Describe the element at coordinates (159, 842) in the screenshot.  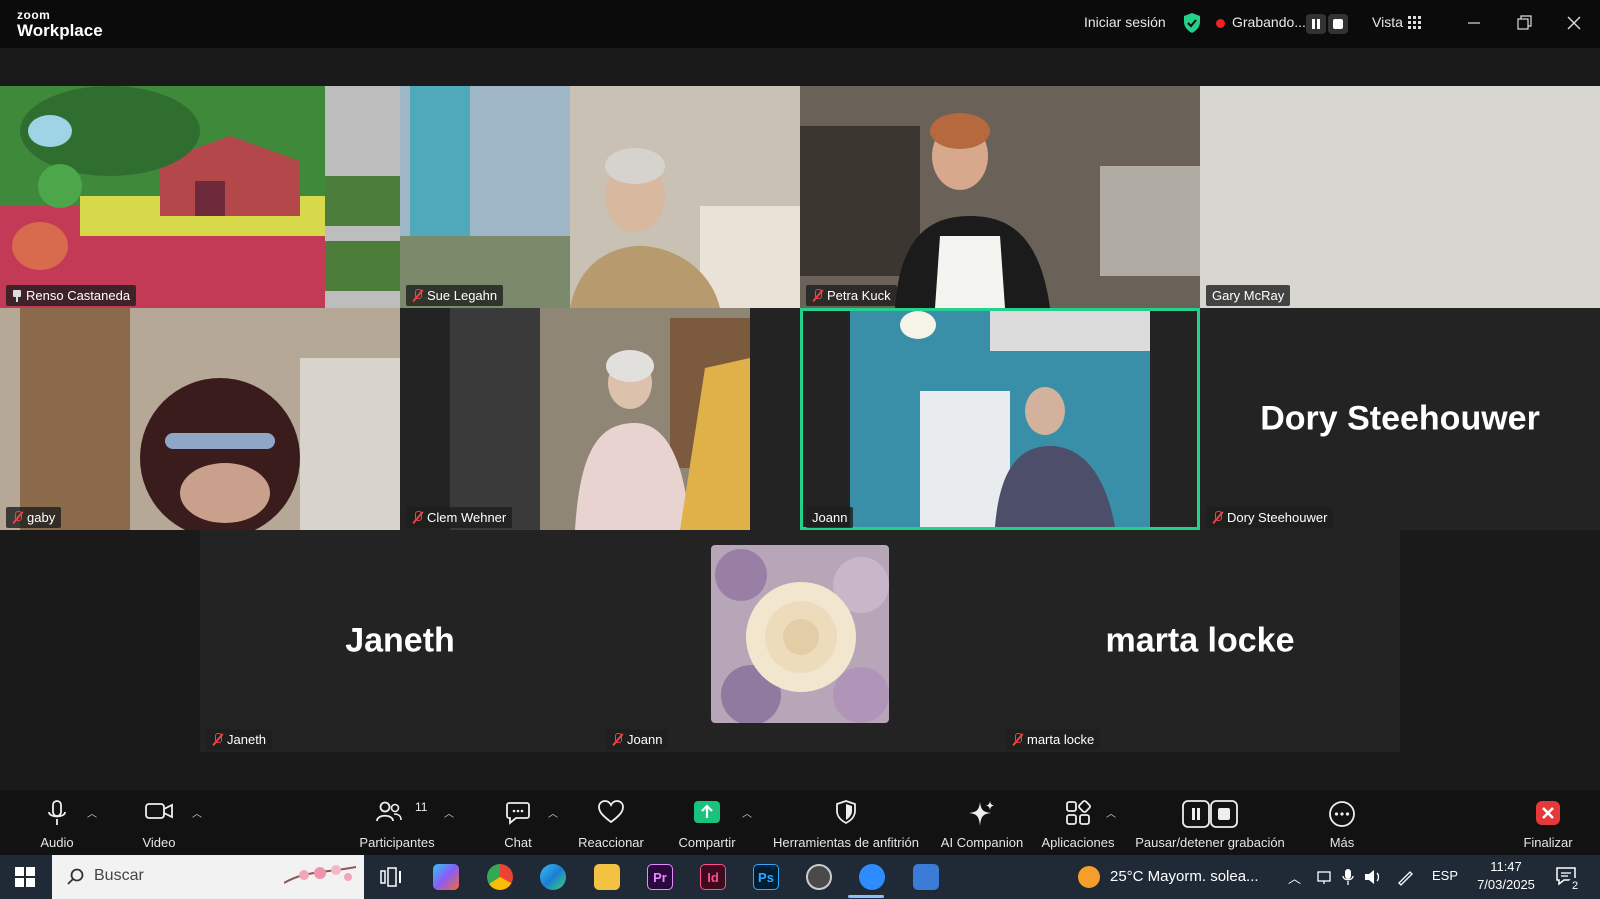
I see `video-label: Video` at that location.